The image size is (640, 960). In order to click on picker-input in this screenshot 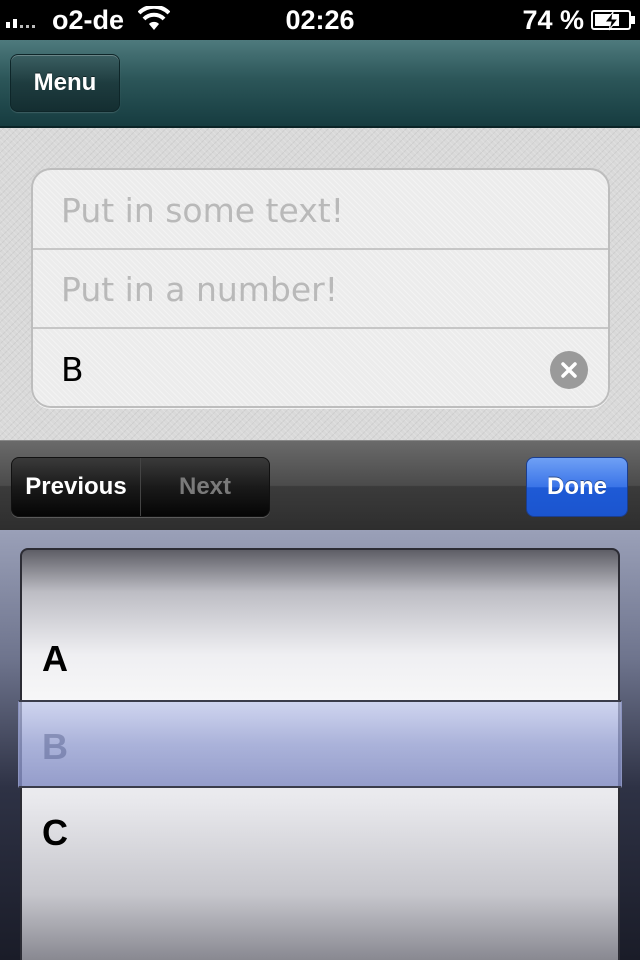, I will do `click(311, 367)`.